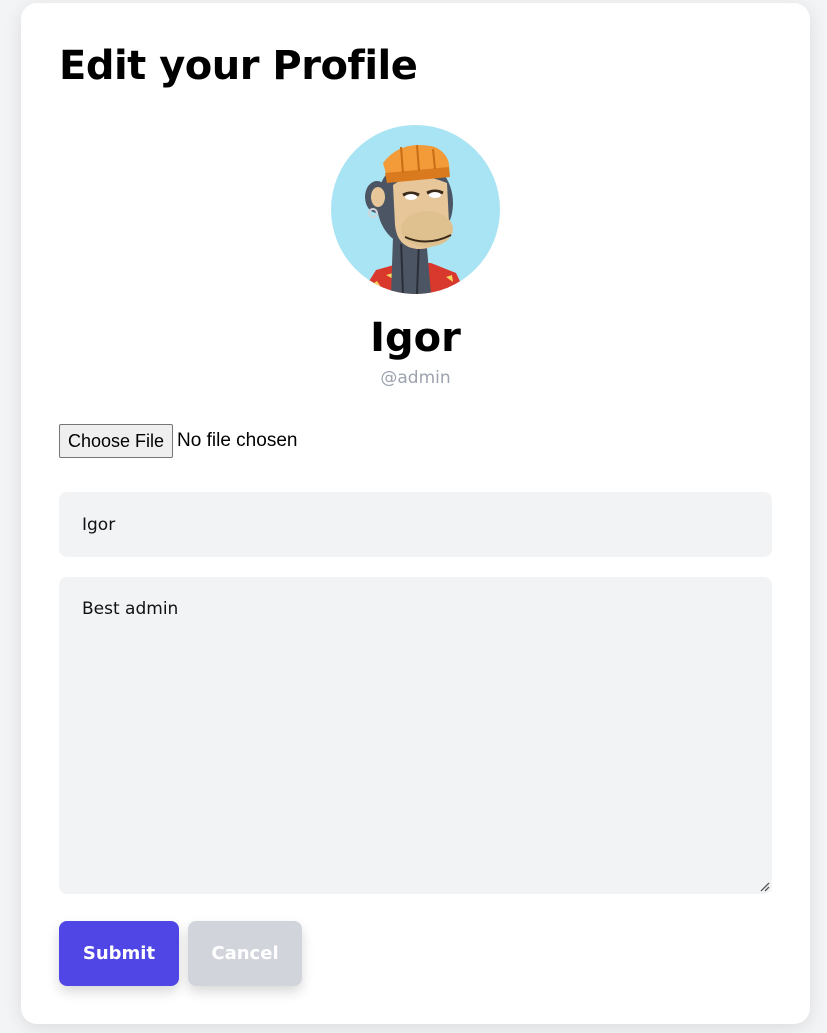 Image resolution: width=827 pixels, height=1033 pixels. What do you see at coordinates (245, 953) in the screenshot?
I see `cancel-button: Cancel` at bounding box center [245, 953].